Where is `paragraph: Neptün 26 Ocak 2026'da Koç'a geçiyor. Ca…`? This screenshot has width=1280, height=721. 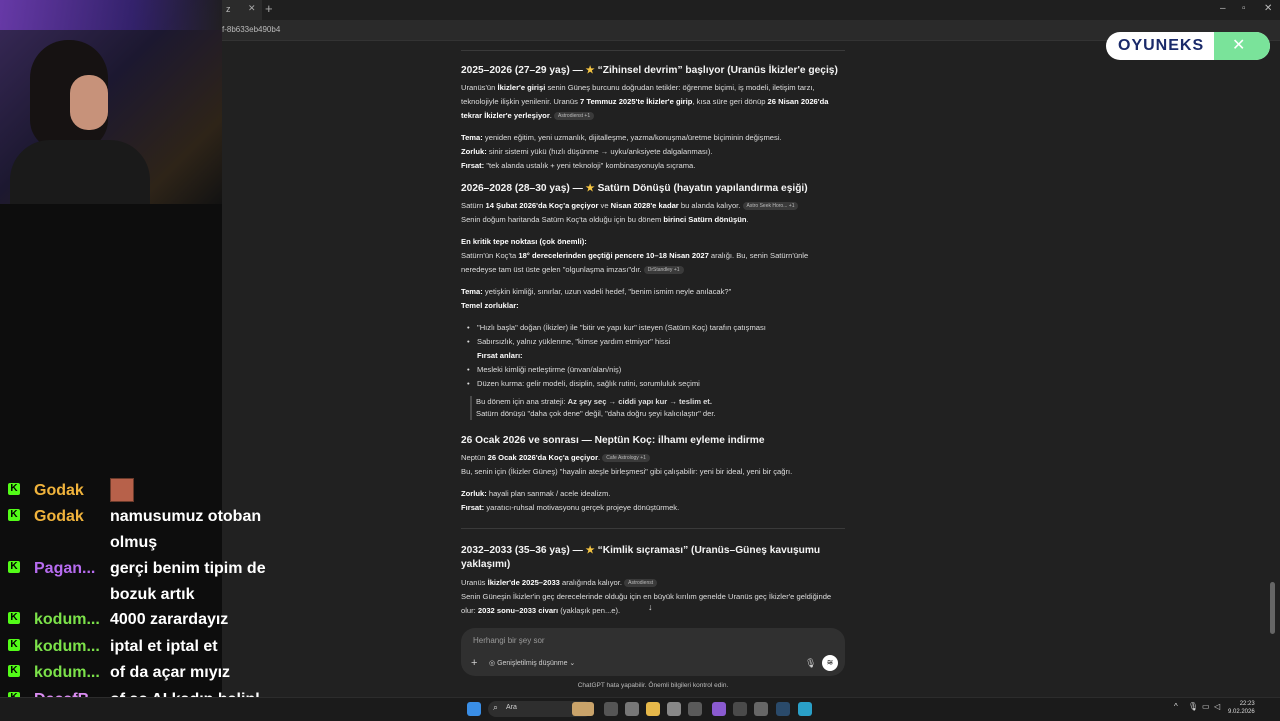 paragraph: Neptün 26 Ocak 2026'da Koç'a geçiyor. Ca… is located at coordinates (653, 465).